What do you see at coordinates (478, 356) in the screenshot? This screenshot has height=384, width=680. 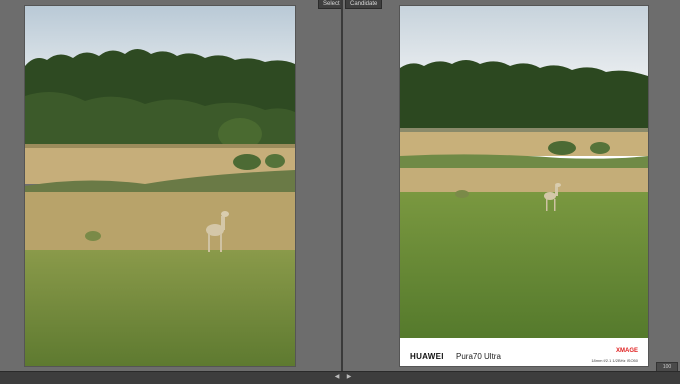 I see `watermark-model: Pura70 Ultra` at bounding box center [478, 356].